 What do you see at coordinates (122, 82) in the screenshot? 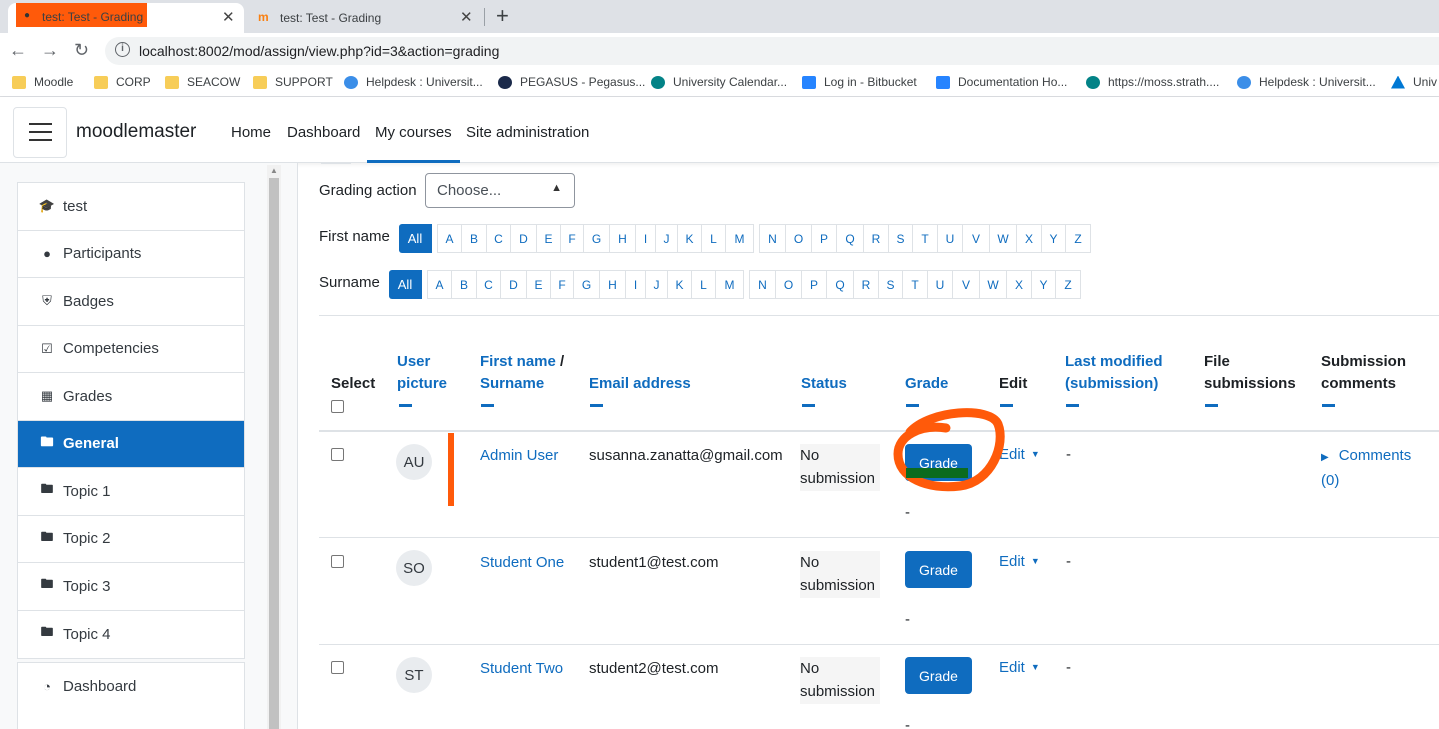
I see `bookmark-corp: CORP` at bounding box center [122, 82].